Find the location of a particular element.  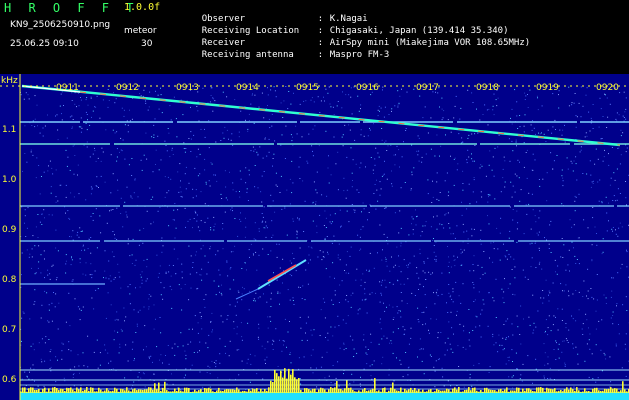

capture-datetime: 25.06.25 09:10 is located at coordinates (44, 44).